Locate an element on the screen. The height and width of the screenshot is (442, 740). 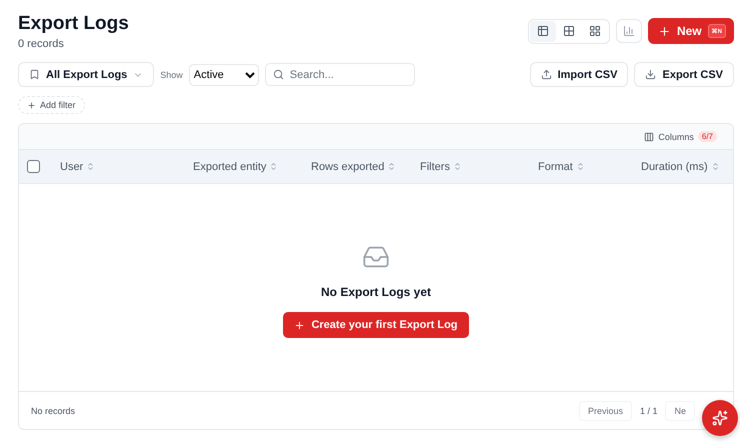
search-icon is located at coordinates (278, 74).